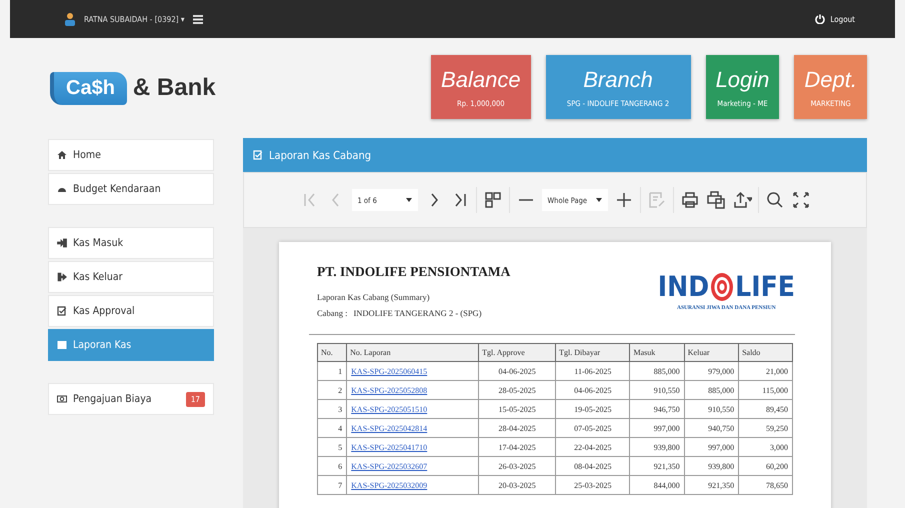 Image resolution: width=905 pixels, height=508 pixels. What do you see at coordinates (62, 155) in the screenshot?
I see `home-icon` at bounding box center [62, 155].